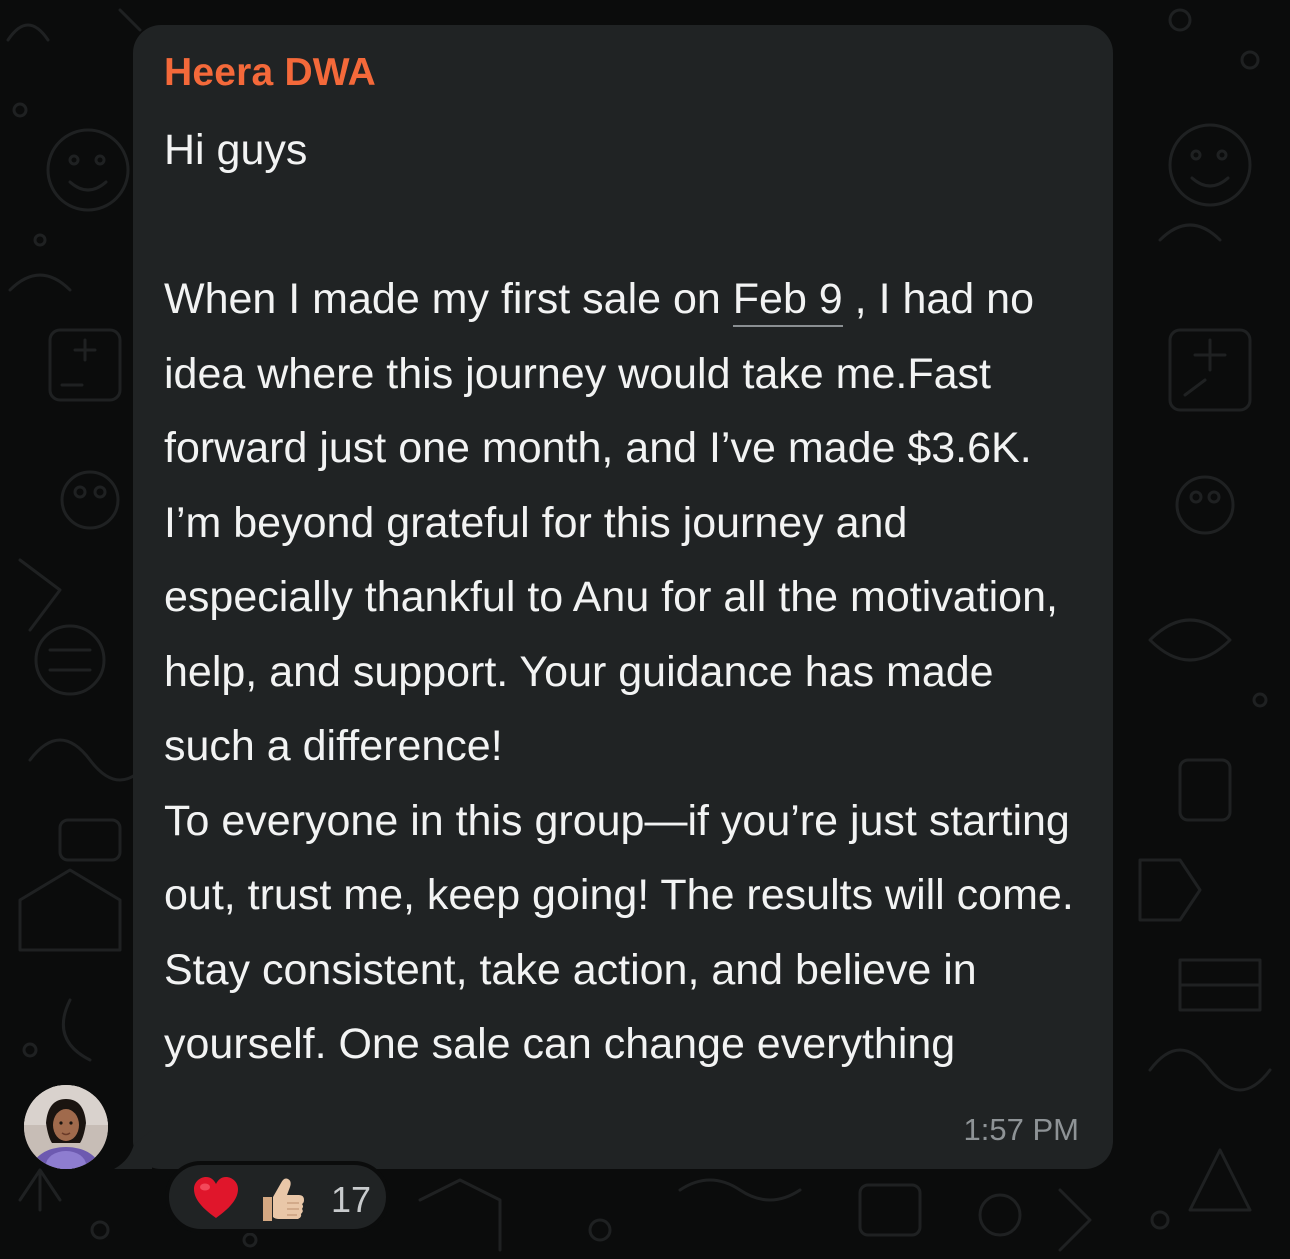 This screenshot has width=1290, height=1259. What do you see at coordinates (787, 301) in the screenshot?
I see `date-link: Feb 9` at bounding box center [787, 301].